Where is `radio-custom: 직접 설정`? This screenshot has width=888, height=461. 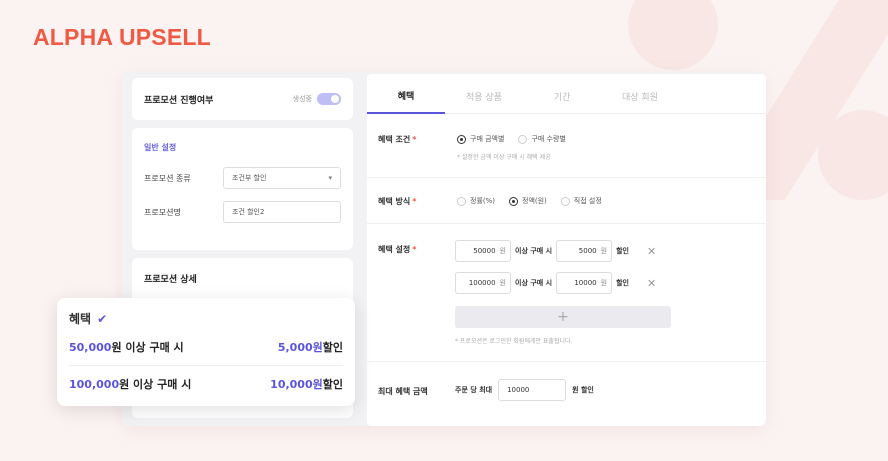 radio-custom: 직접 설정 is located at coordinates (581, 201).